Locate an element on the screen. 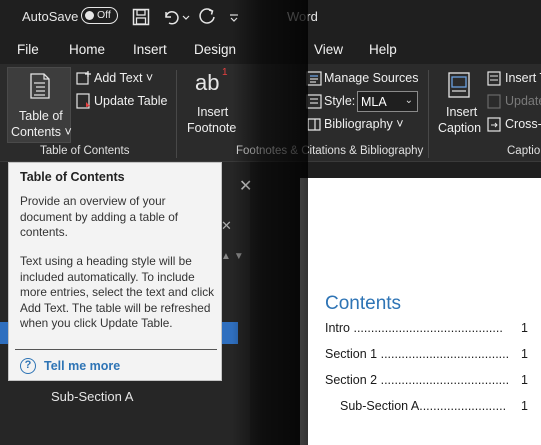  tab-file: File is located at coordinates (28, 49).